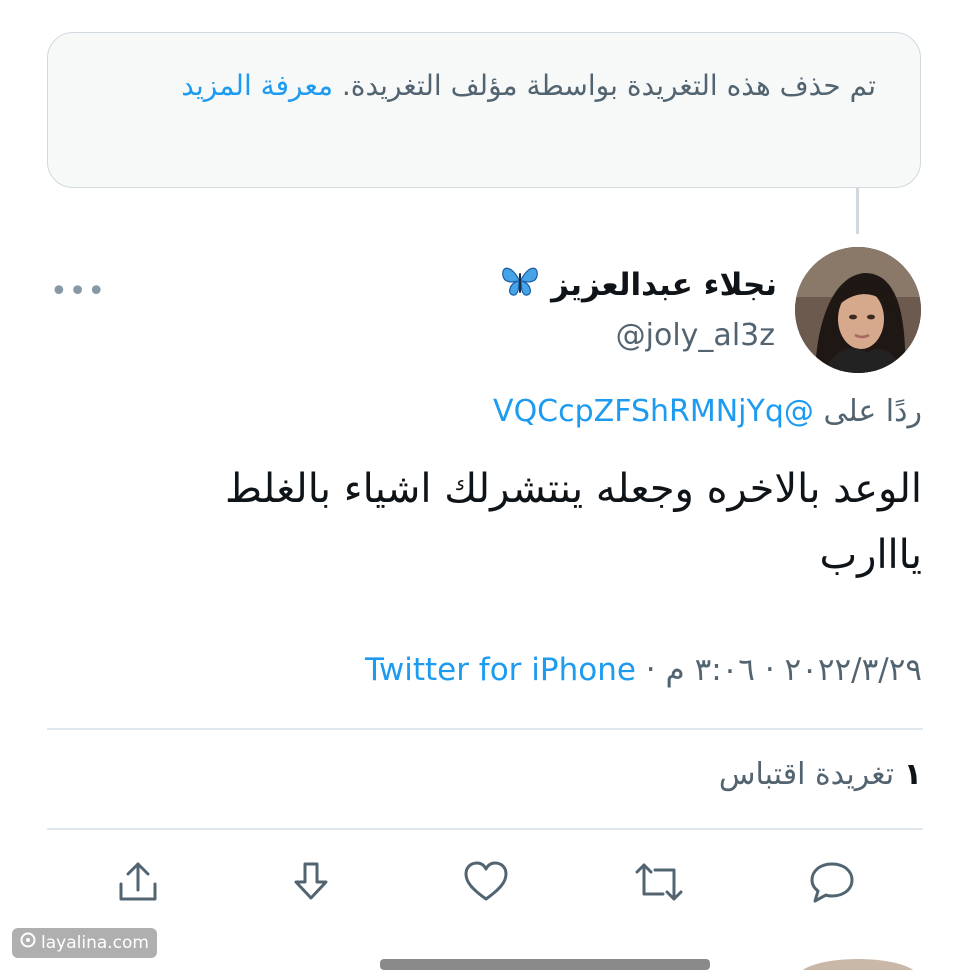 This screenshot has height=970, width=970. I want to click on watermark-badge: layalina.com, so click(84, 943).